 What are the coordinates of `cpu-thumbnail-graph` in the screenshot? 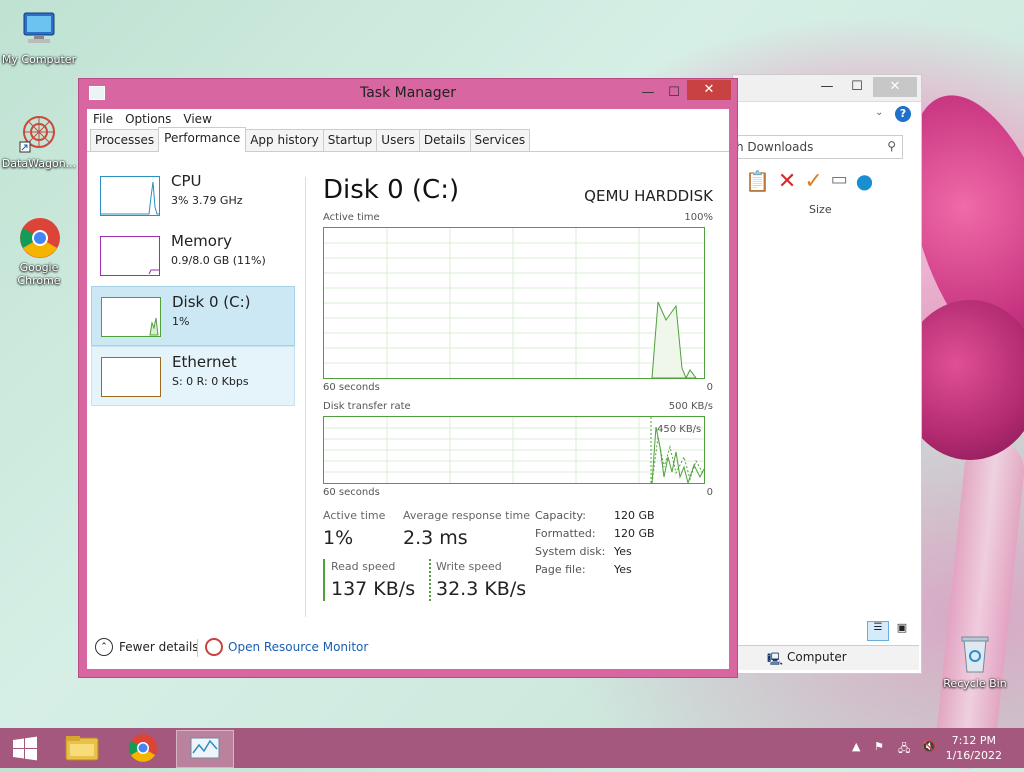 It's located at (130, 196).